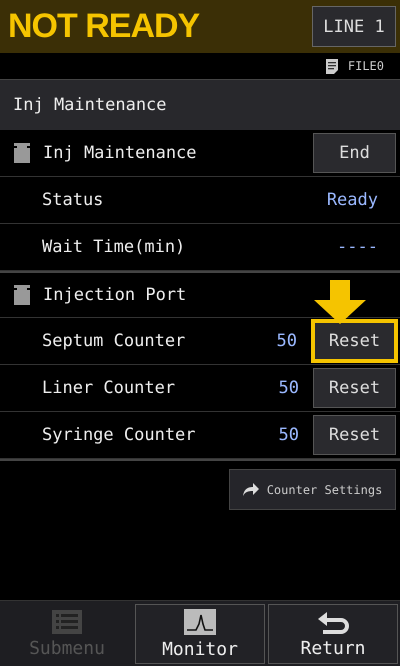 This screenshot has height=666, width=400. Describe the element at coordinates (113, 341) in the screenshot. I see `setting-label: Septum Counter` at that location.